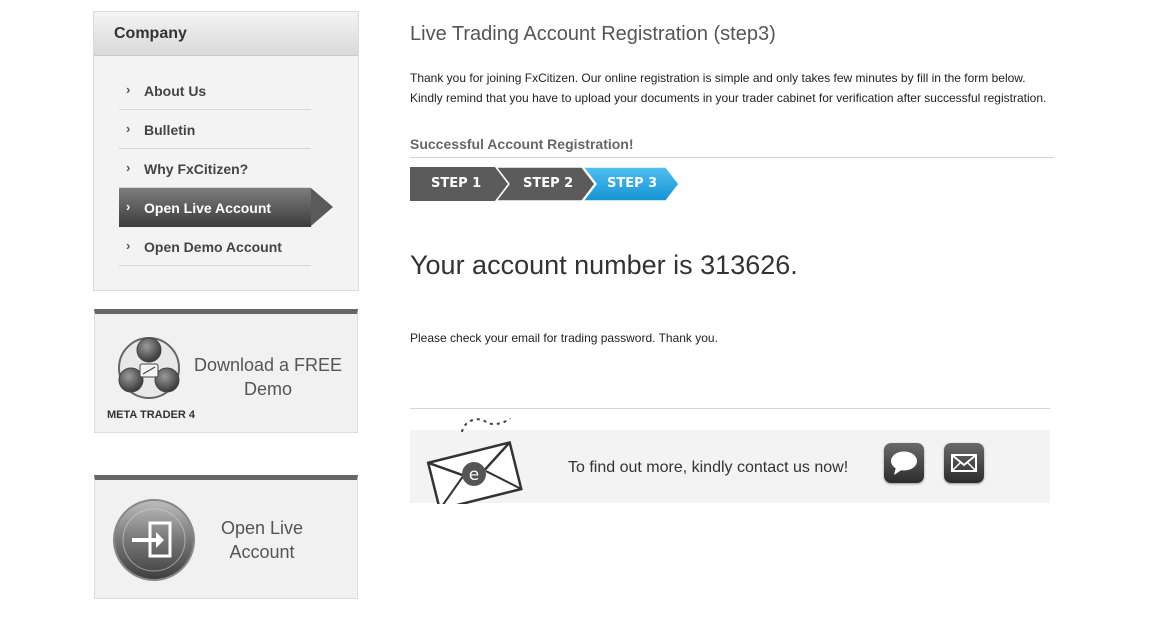  I want to click on chat-bubble-icon, so click(904, 463).